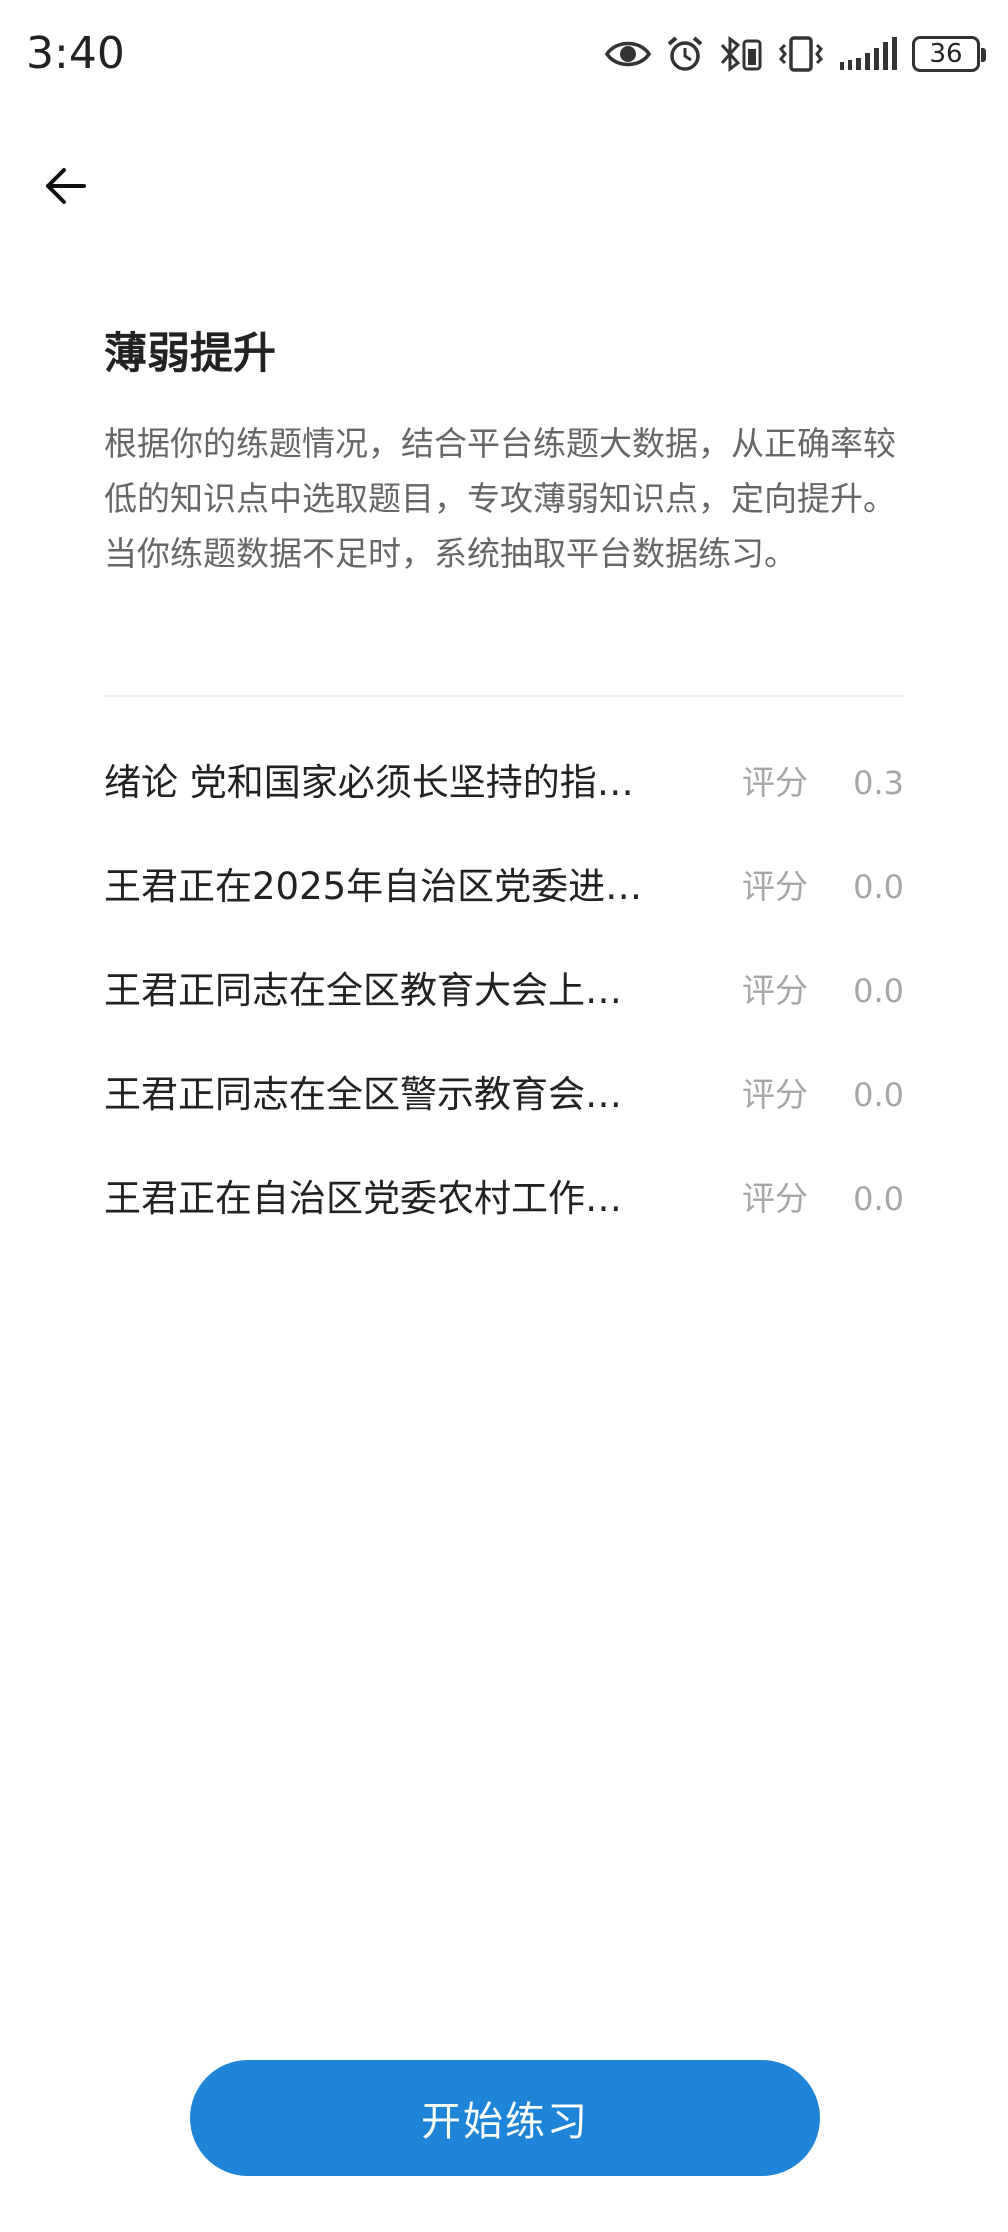 The width and height of the screenshot is (1008, 2232). I want to click on topic-score-value: 0.3, so click(878, 783).